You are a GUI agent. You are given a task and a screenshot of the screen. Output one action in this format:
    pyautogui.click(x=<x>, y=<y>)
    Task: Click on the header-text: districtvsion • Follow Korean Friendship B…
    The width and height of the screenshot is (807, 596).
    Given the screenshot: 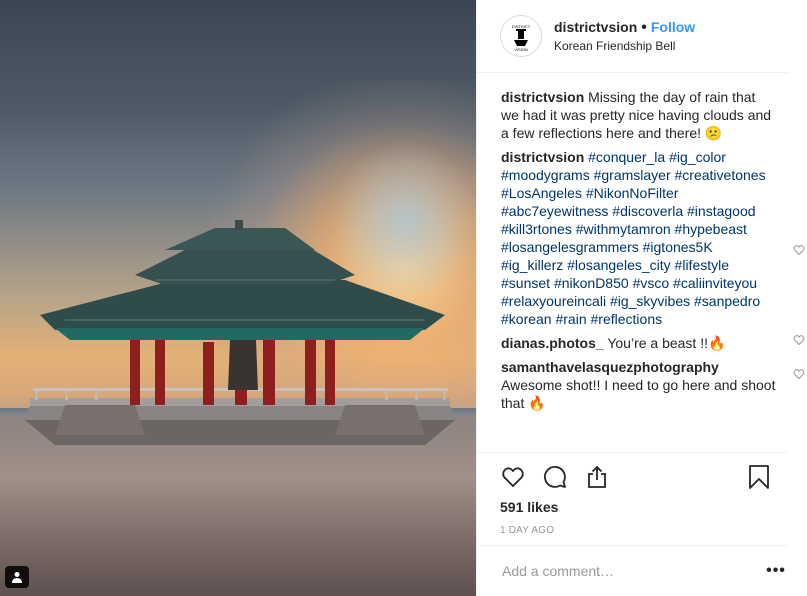 What is the action you would take?
    pyautogui.click(x=624, y=36)
    